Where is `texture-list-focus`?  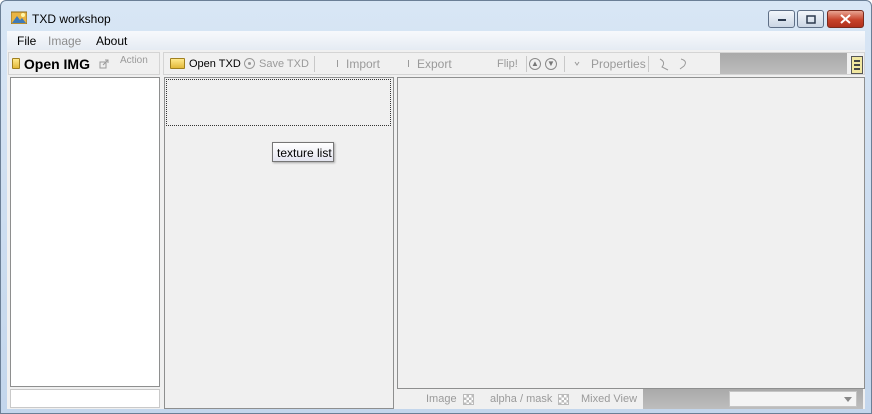
texture-list-focus is located at coordinates (278, 102).